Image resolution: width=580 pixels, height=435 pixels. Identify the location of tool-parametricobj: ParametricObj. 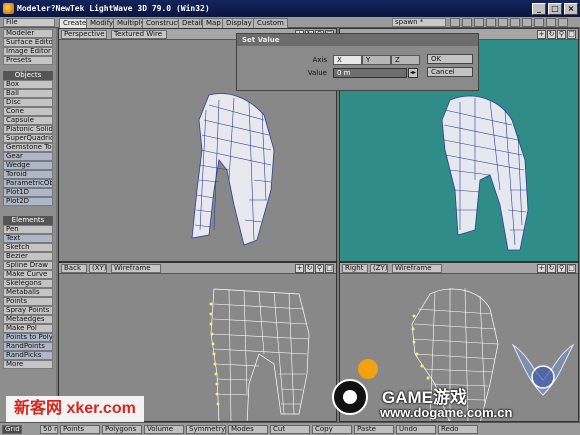
(28, 183).